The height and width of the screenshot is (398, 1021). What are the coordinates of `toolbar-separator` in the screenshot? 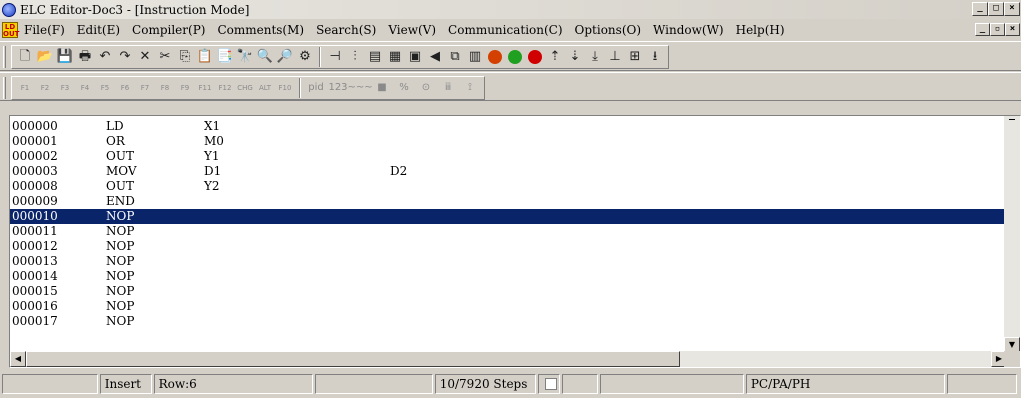 It's located at (300, 88).